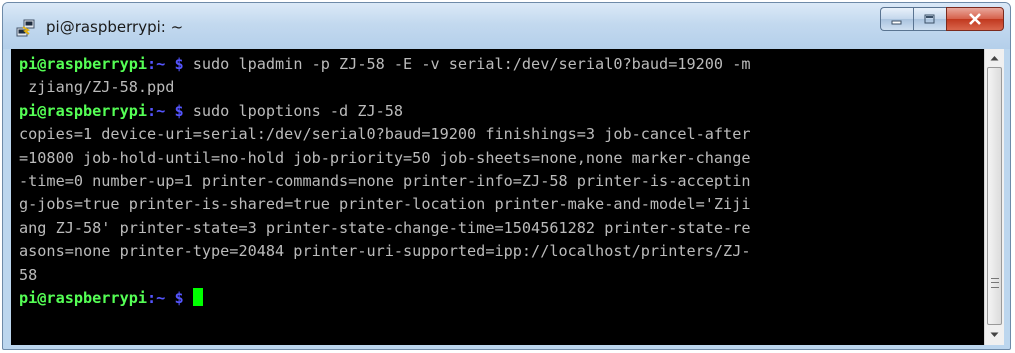 The width and height of the screenshot is (1015, 353). Describe the element at coordinates (115, 27) in the screenshot. I see `window-title: pi@raspberrypi: ~` at that location.